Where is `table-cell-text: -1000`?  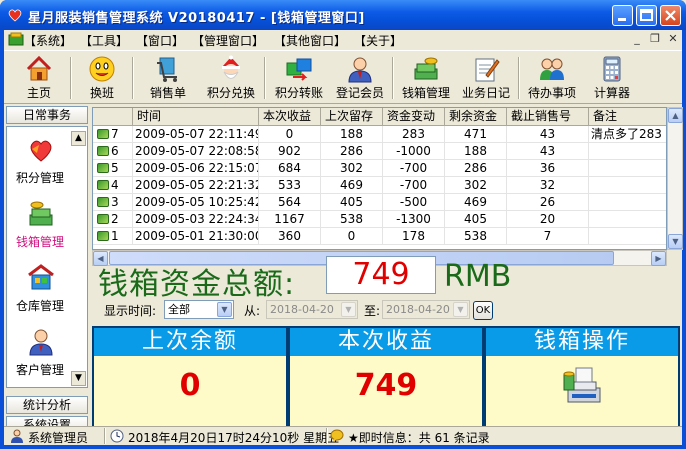
table-cell-text: -1000 is located at coordinates (413, 151).